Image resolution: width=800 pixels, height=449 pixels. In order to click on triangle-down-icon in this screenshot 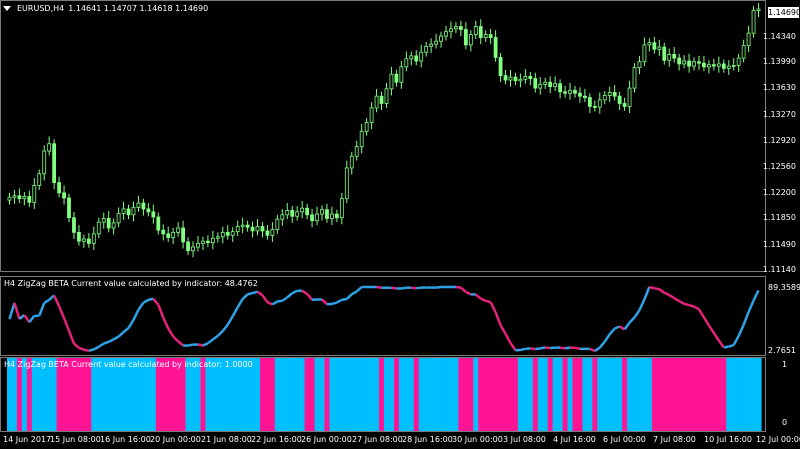, I will do `click(7, 8)`.